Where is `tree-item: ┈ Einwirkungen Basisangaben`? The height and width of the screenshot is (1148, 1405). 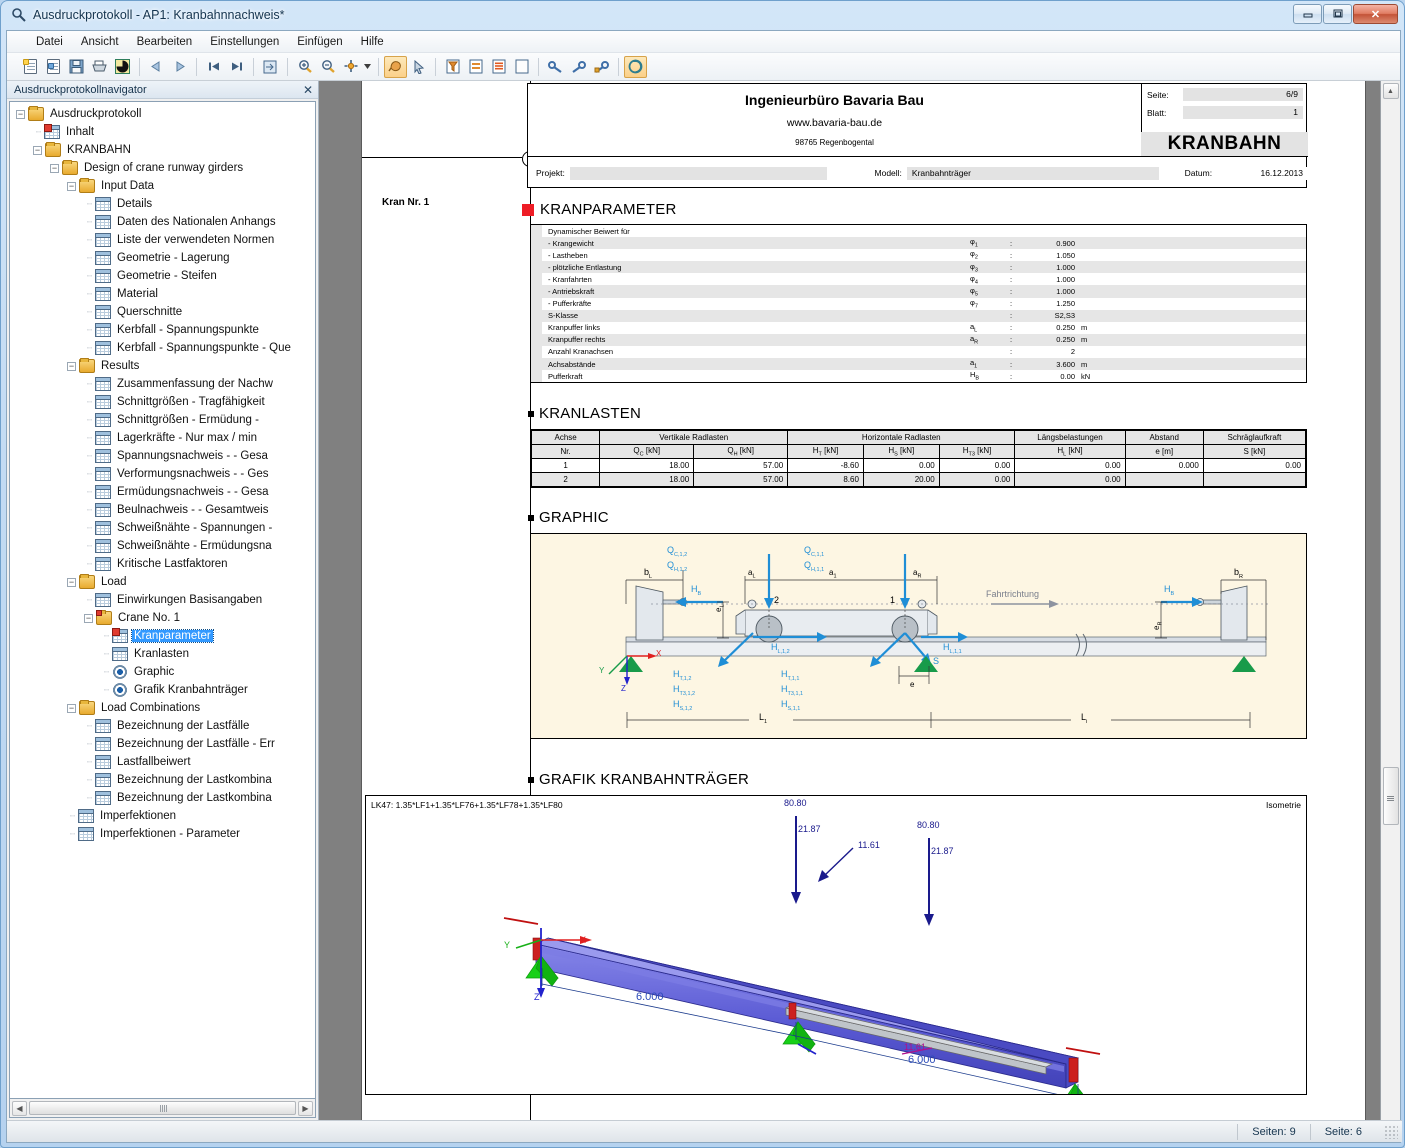 tree-item: ┈ Einwirkungen Basisangaben is located at coordinates (162, 600).